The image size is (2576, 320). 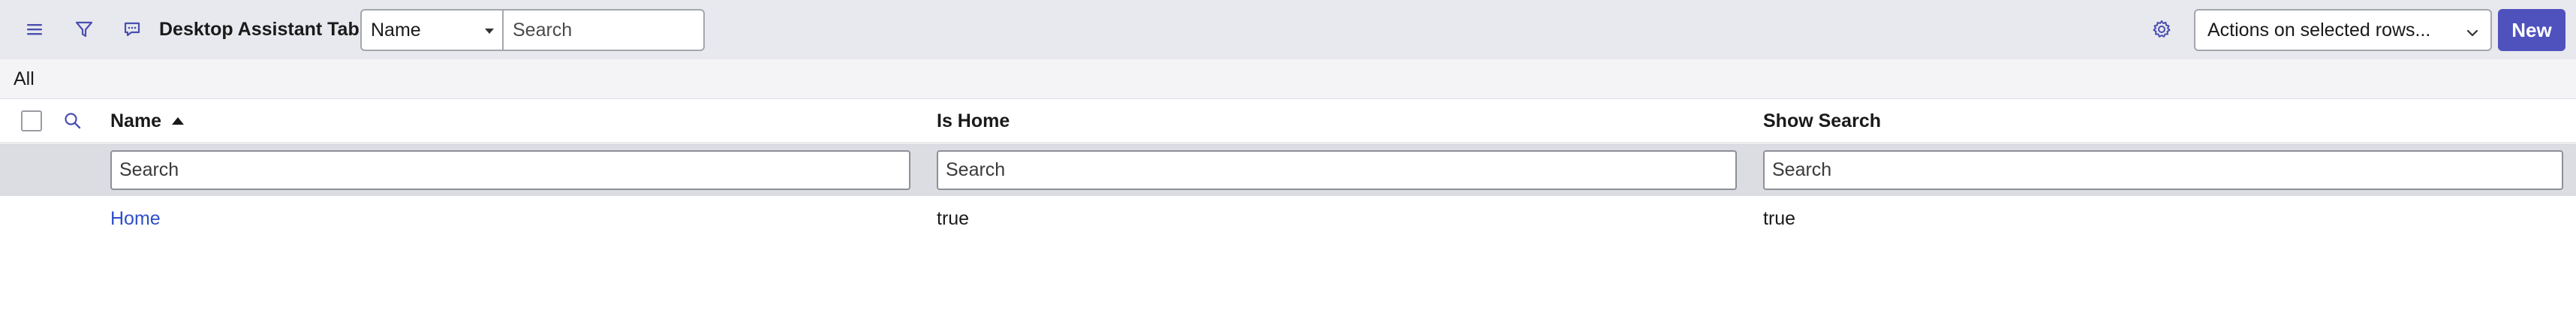 I want to click on cell-show-search: true, so click(x=1779, y=218).